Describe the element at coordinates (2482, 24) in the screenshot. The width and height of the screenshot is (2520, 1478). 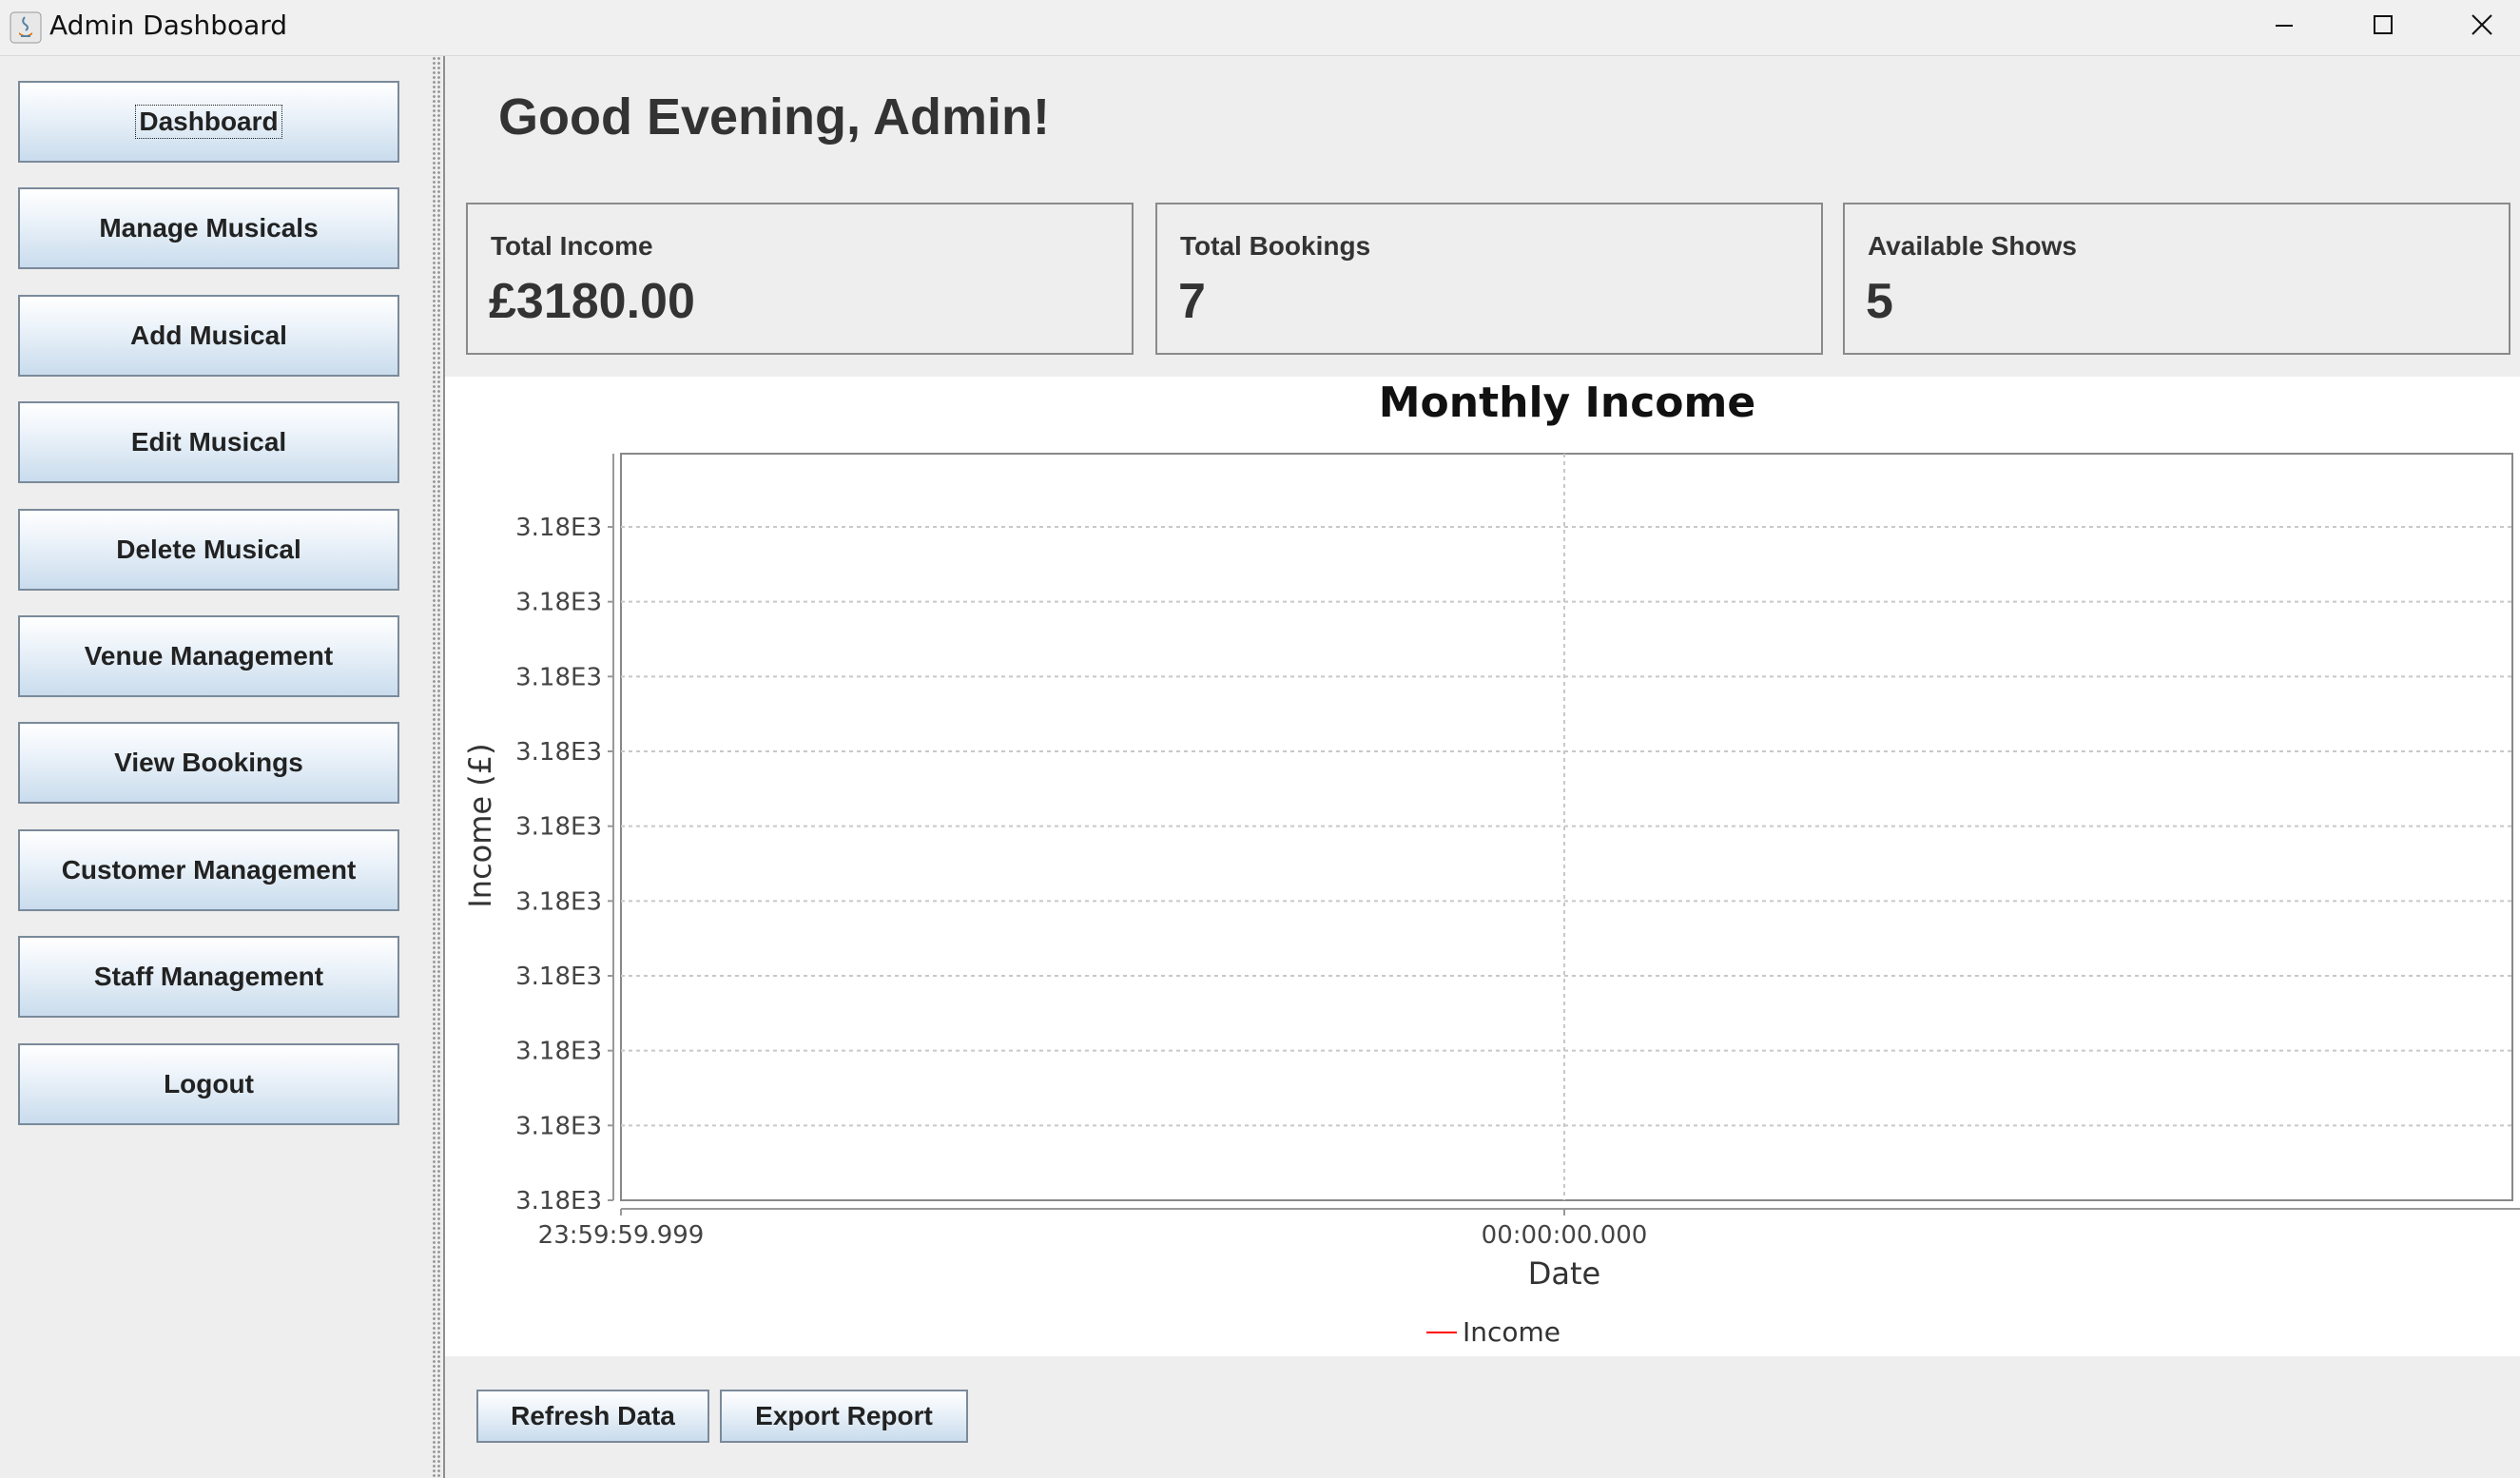
I see `close-icon` at that location.